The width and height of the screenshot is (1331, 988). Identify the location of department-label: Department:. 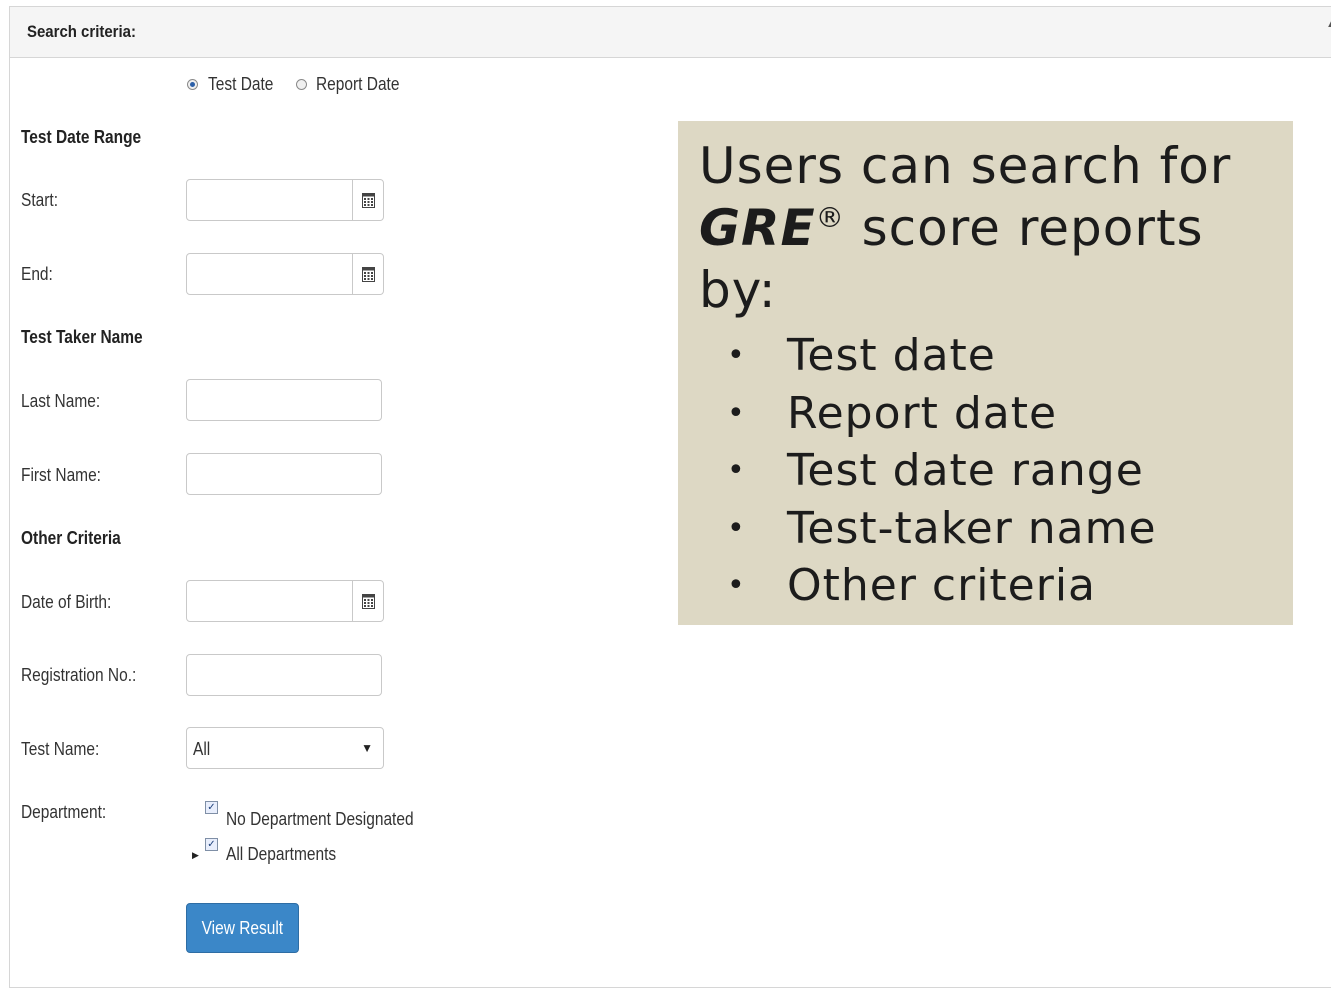
(64, 812).